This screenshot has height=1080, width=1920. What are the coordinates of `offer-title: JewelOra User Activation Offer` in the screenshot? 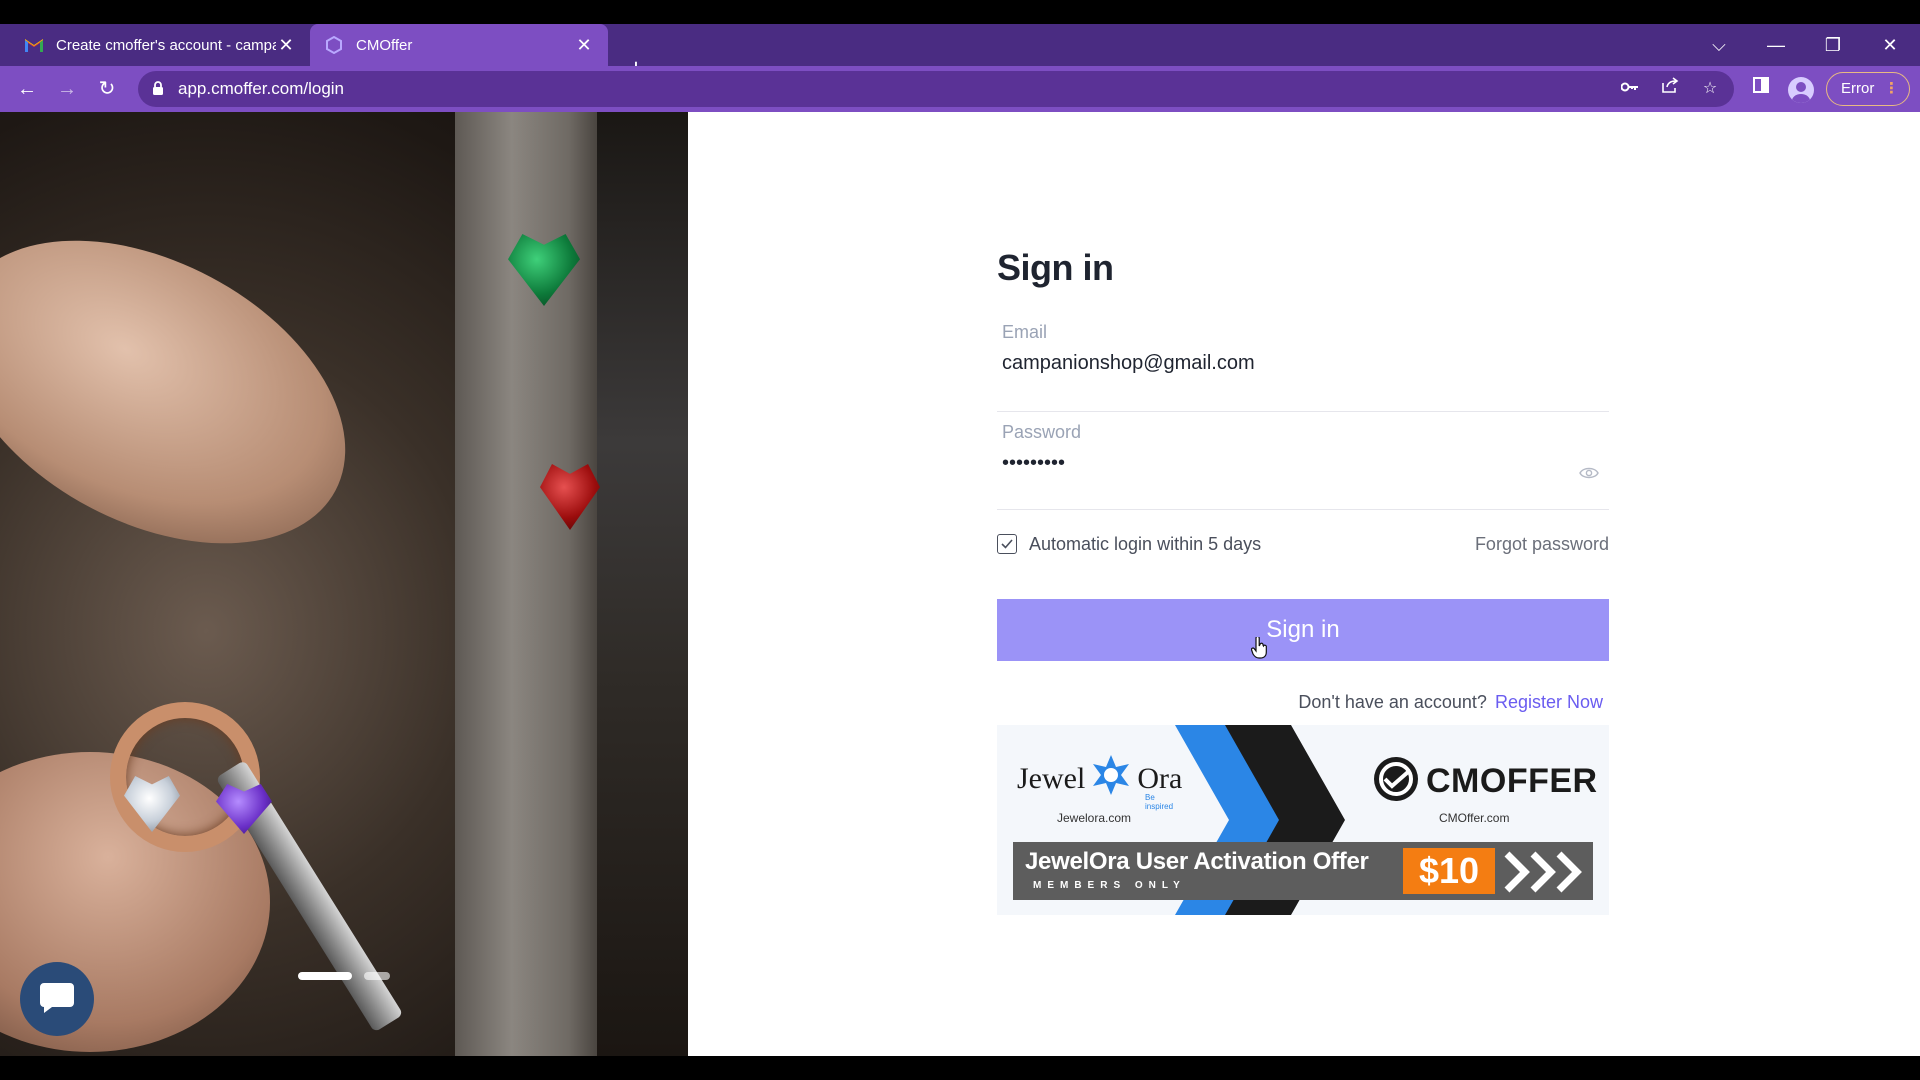 It's located at (1197, 861).